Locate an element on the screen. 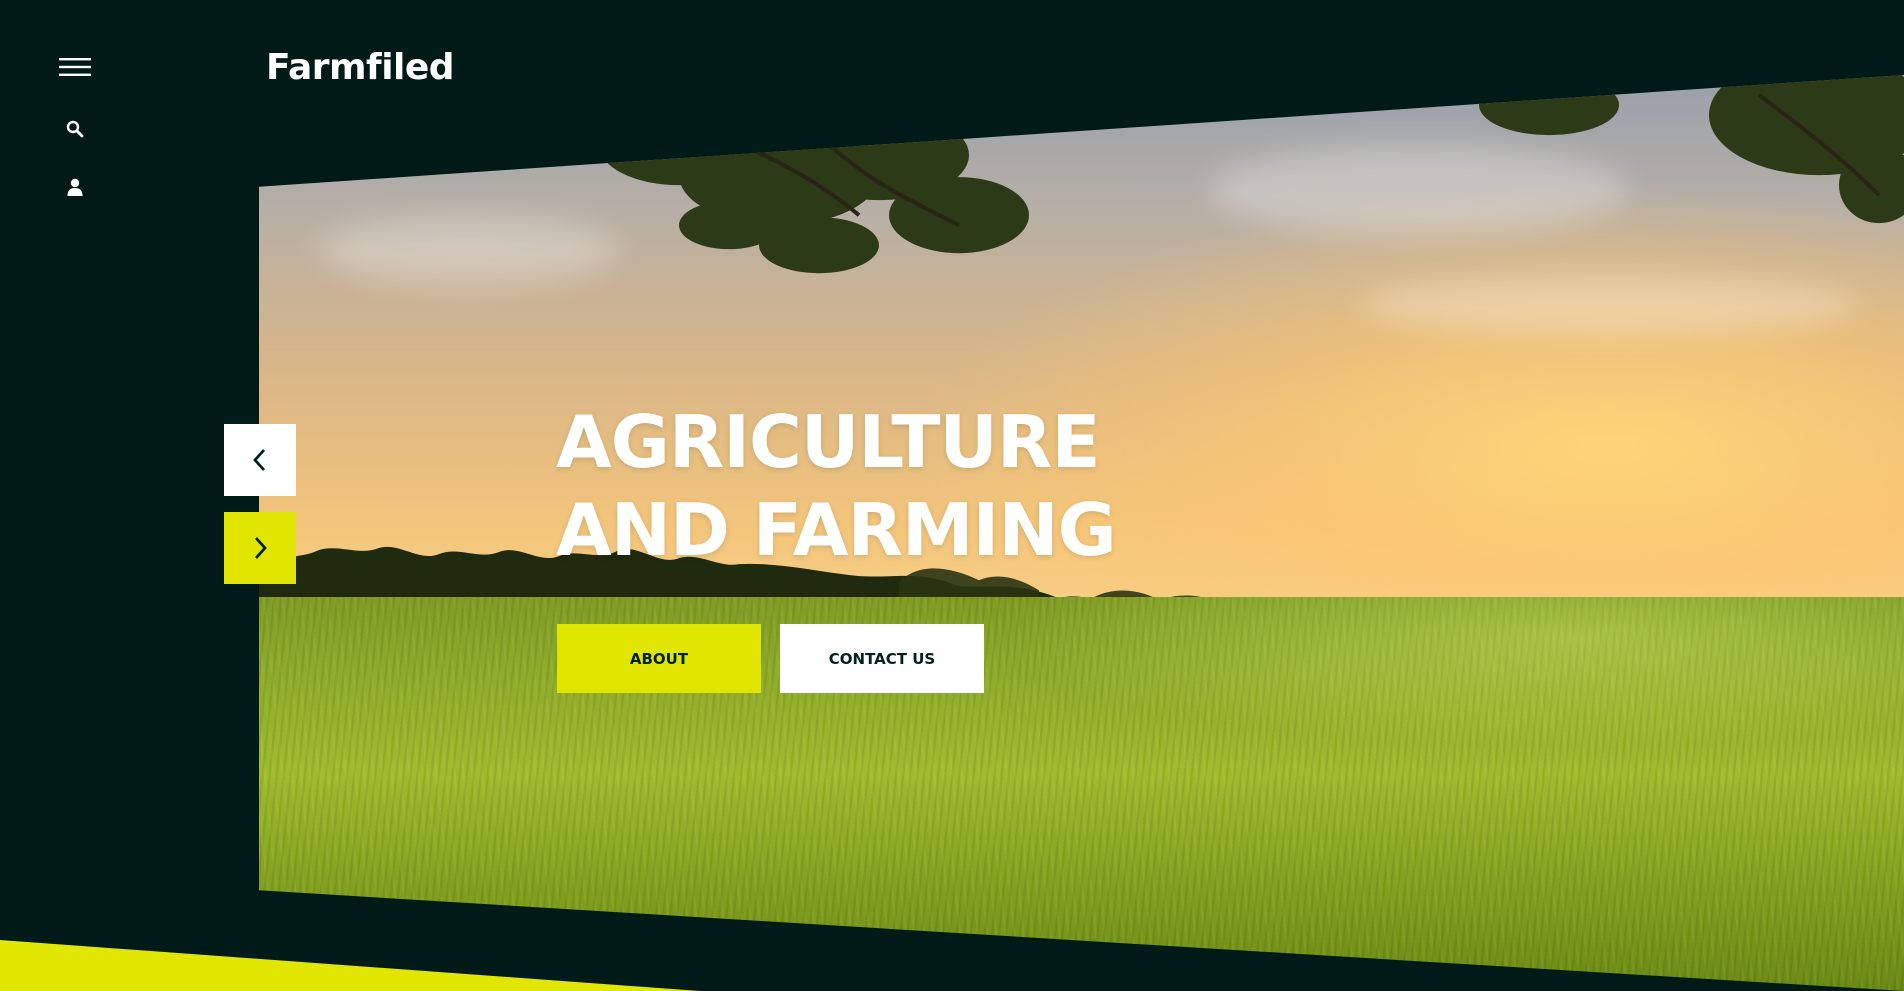  user-icon is located at coordinates (75, 187).